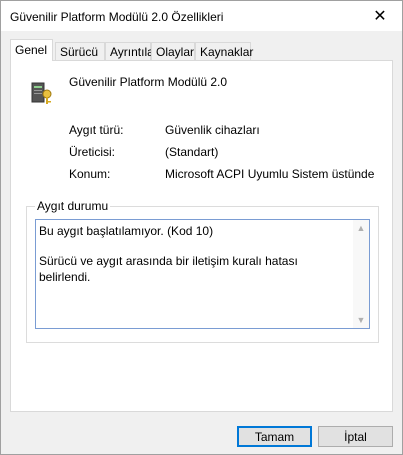 Image resolution: width=403 pixels, height=455 pixels. Describe the element at coordinates (270, 174) in the screenshot. I see `location-value: Microsoft ACPI Uyumlu Sistem üstünde` at that location.